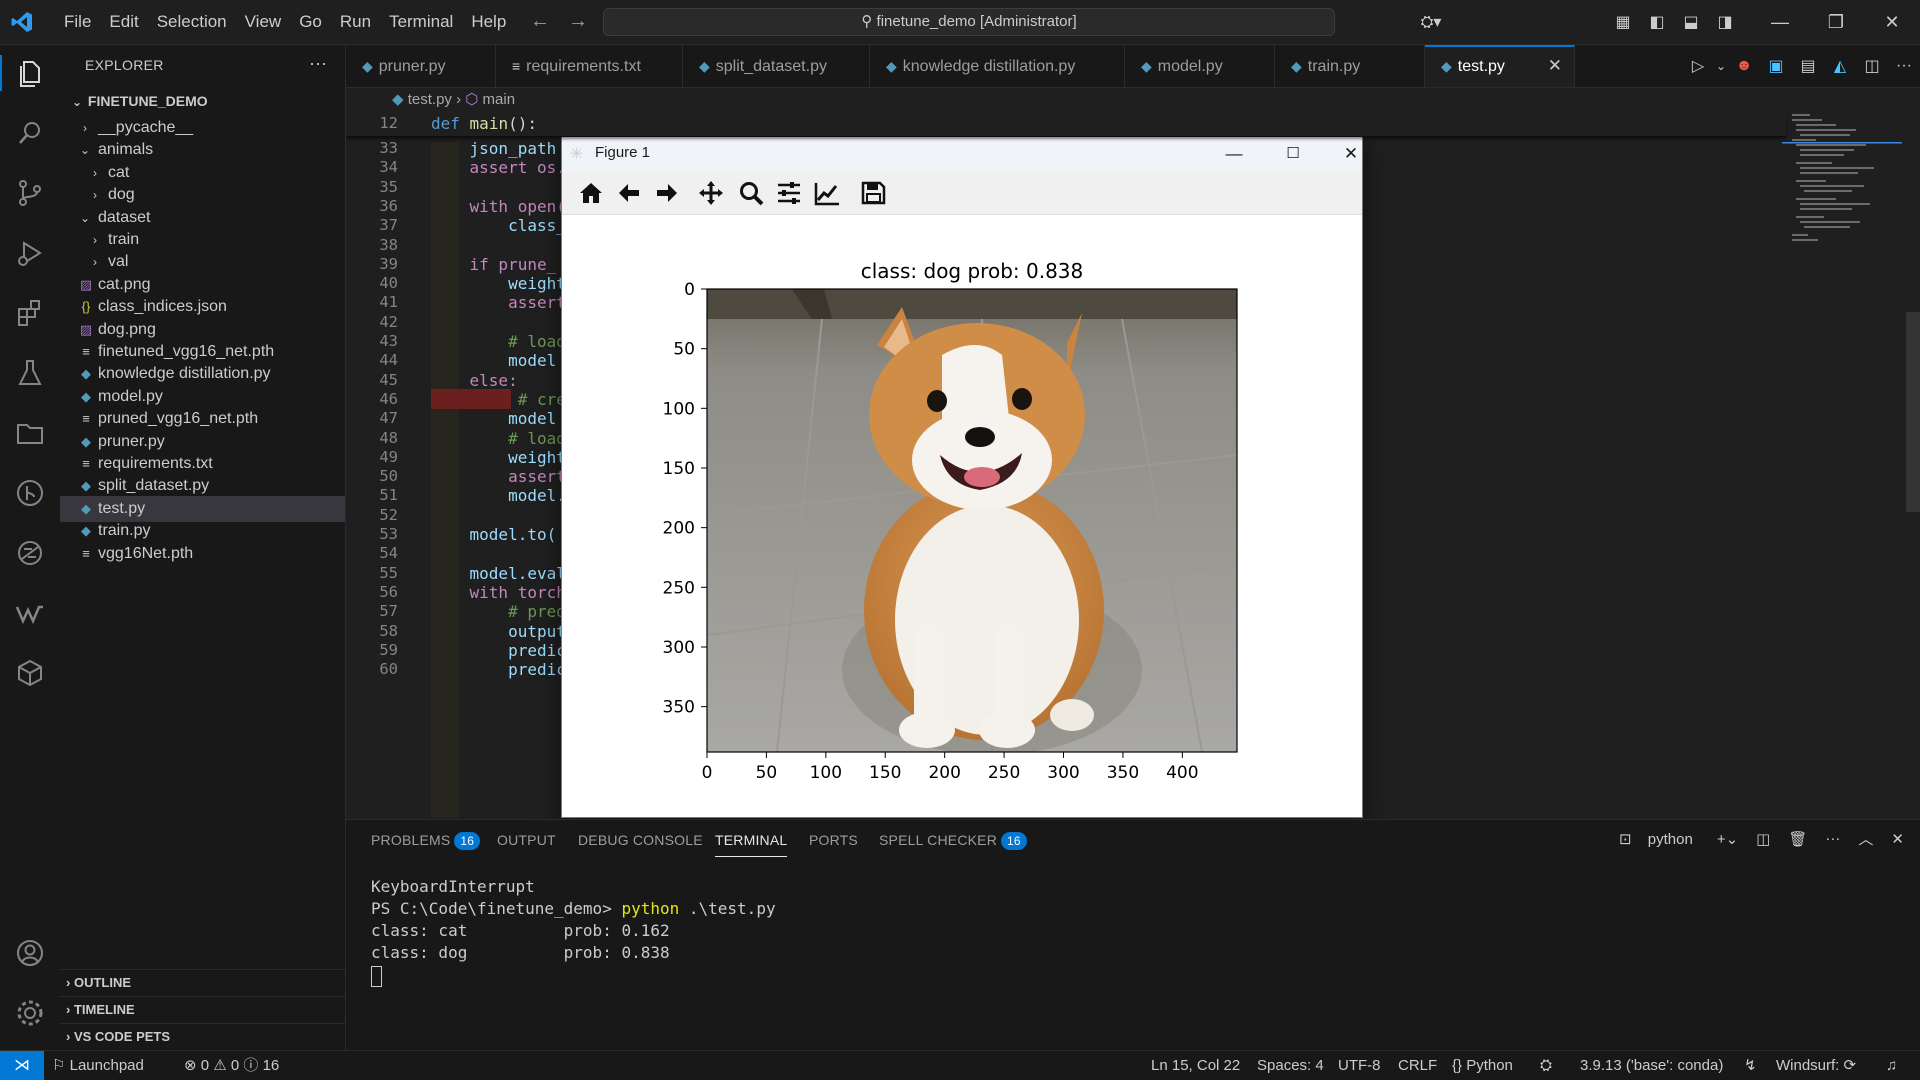 The image size is (1920, 1080). What do you see at coordinates (30, 673) in the screenshot?
I see `cube-icon` at bounding box center [30, 673].